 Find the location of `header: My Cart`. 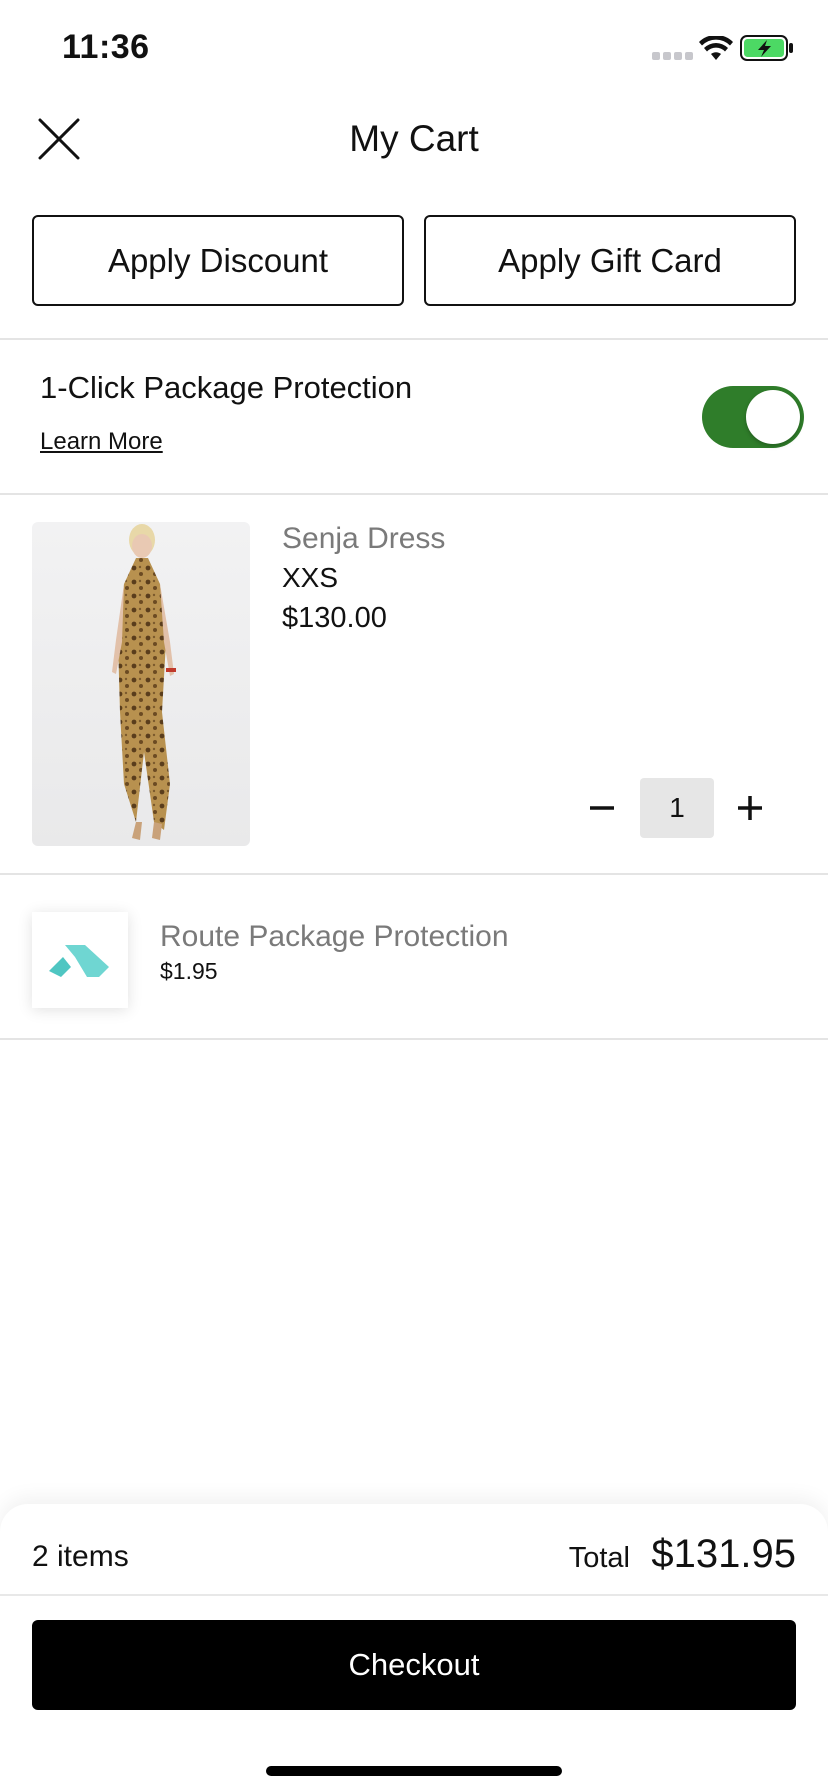

header: My Cart is located at coordinates (414, 140).